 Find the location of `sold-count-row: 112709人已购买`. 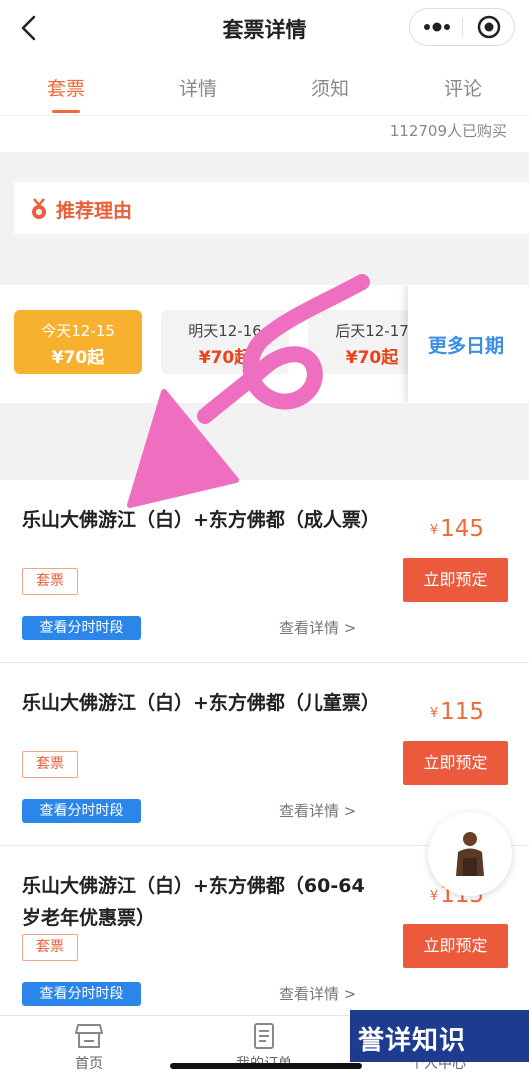

sold-count-row: 112709人已购买 is located at coordinates (264, 134).